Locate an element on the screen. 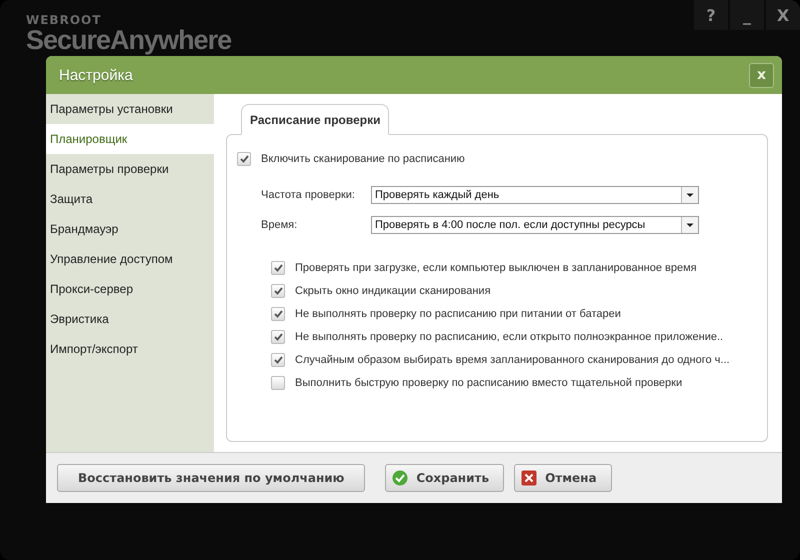 The height and width of the screenshot is (560, 800). window-control-button: _ is located at coordinates (747, 15).